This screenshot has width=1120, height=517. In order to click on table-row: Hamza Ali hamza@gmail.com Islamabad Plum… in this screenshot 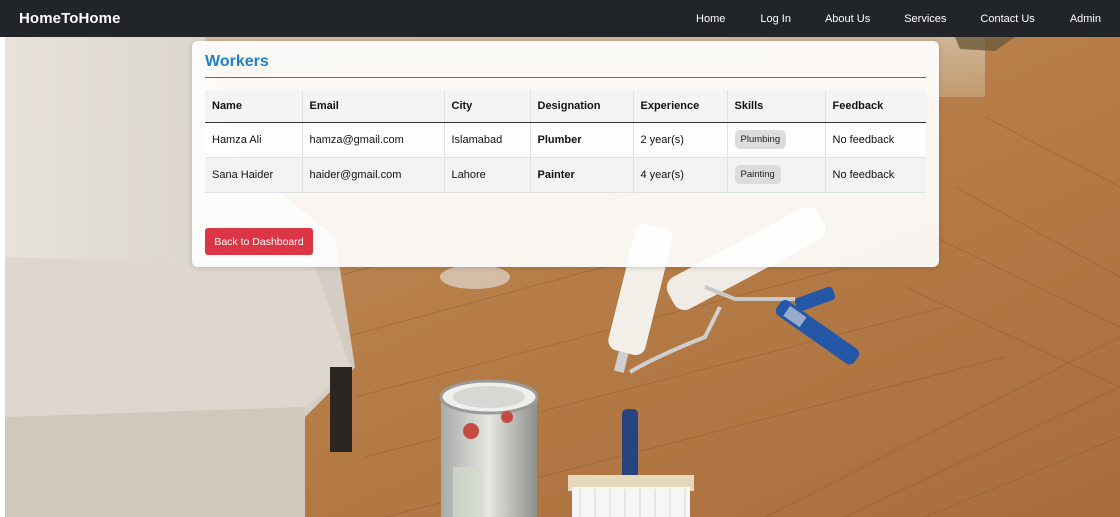, I will do `click(565, 140)`.